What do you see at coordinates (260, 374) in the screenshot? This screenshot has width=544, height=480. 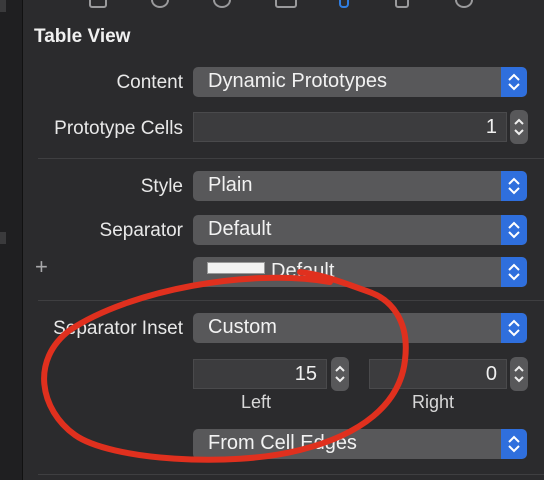 I see `inset-left-field: 15` at bounding box center [260, 374].